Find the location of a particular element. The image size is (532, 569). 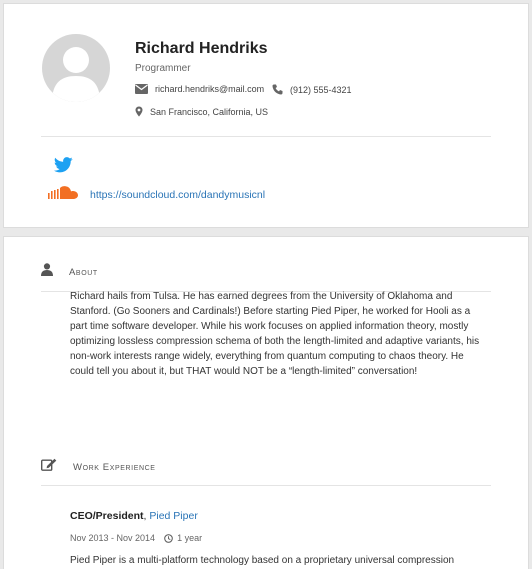

job-position: CEO/President is located at coordinates (107, 516).